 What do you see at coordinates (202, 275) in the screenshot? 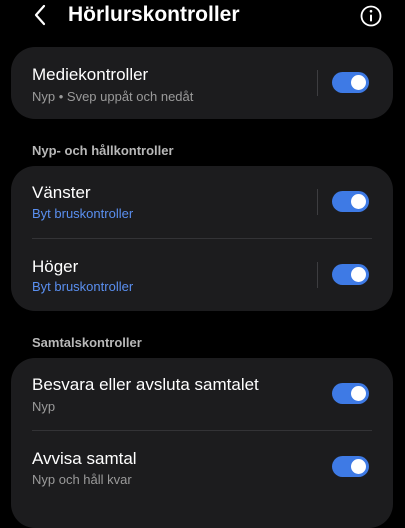
I see `right-control-row: Höger Byt bruskontroller` at bounding box center [202, 275].